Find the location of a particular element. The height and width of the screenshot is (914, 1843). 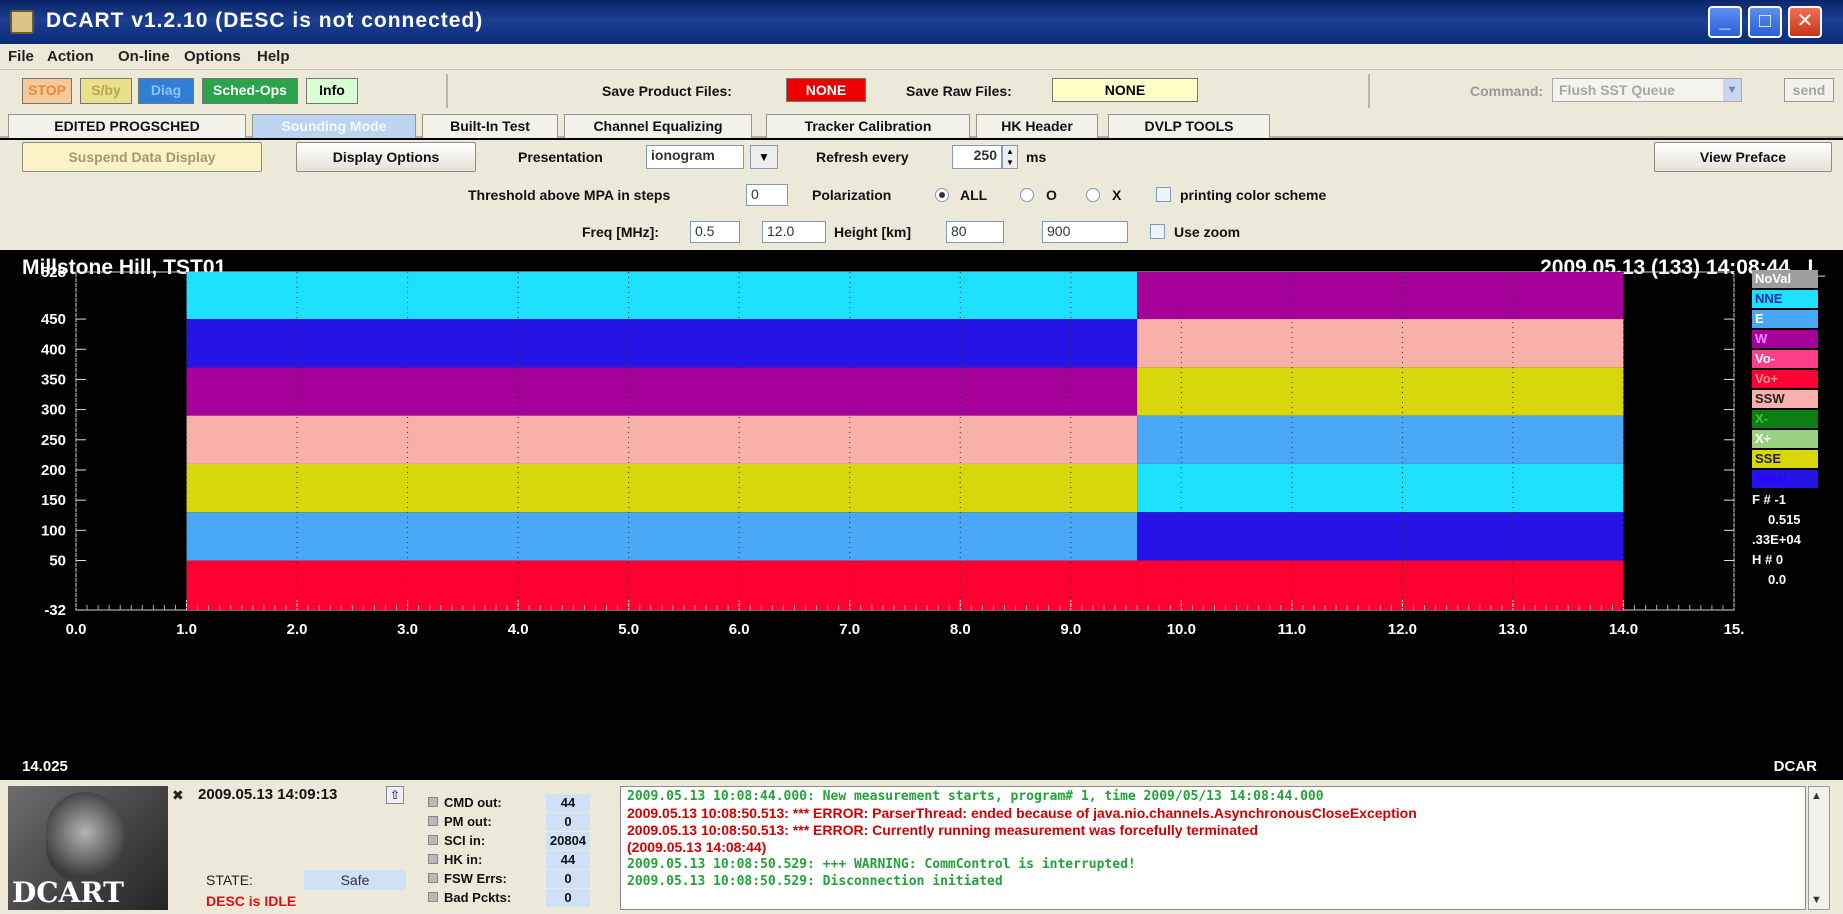

scroll-up-icon: ▲ is located at coordinates (1816, 796).